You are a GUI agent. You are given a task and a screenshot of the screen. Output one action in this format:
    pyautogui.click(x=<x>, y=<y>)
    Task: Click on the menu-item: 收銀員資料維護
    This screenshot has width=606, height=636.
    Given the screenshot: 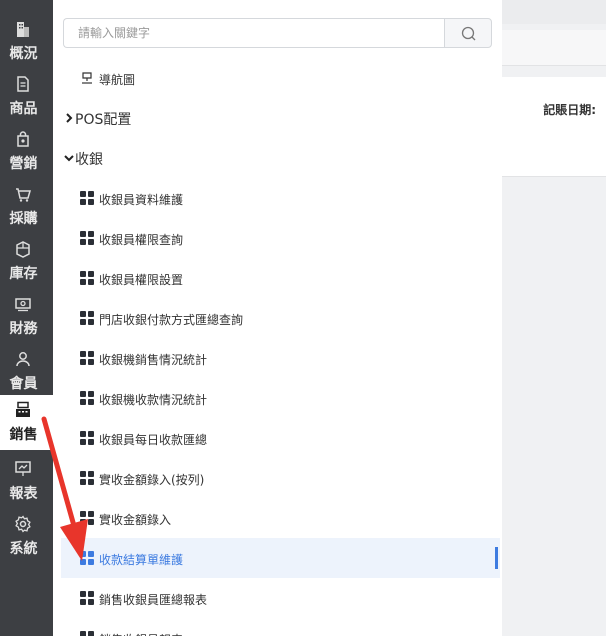 What is the action you would take?
    pyautogui.click(x=280, y=198)
    